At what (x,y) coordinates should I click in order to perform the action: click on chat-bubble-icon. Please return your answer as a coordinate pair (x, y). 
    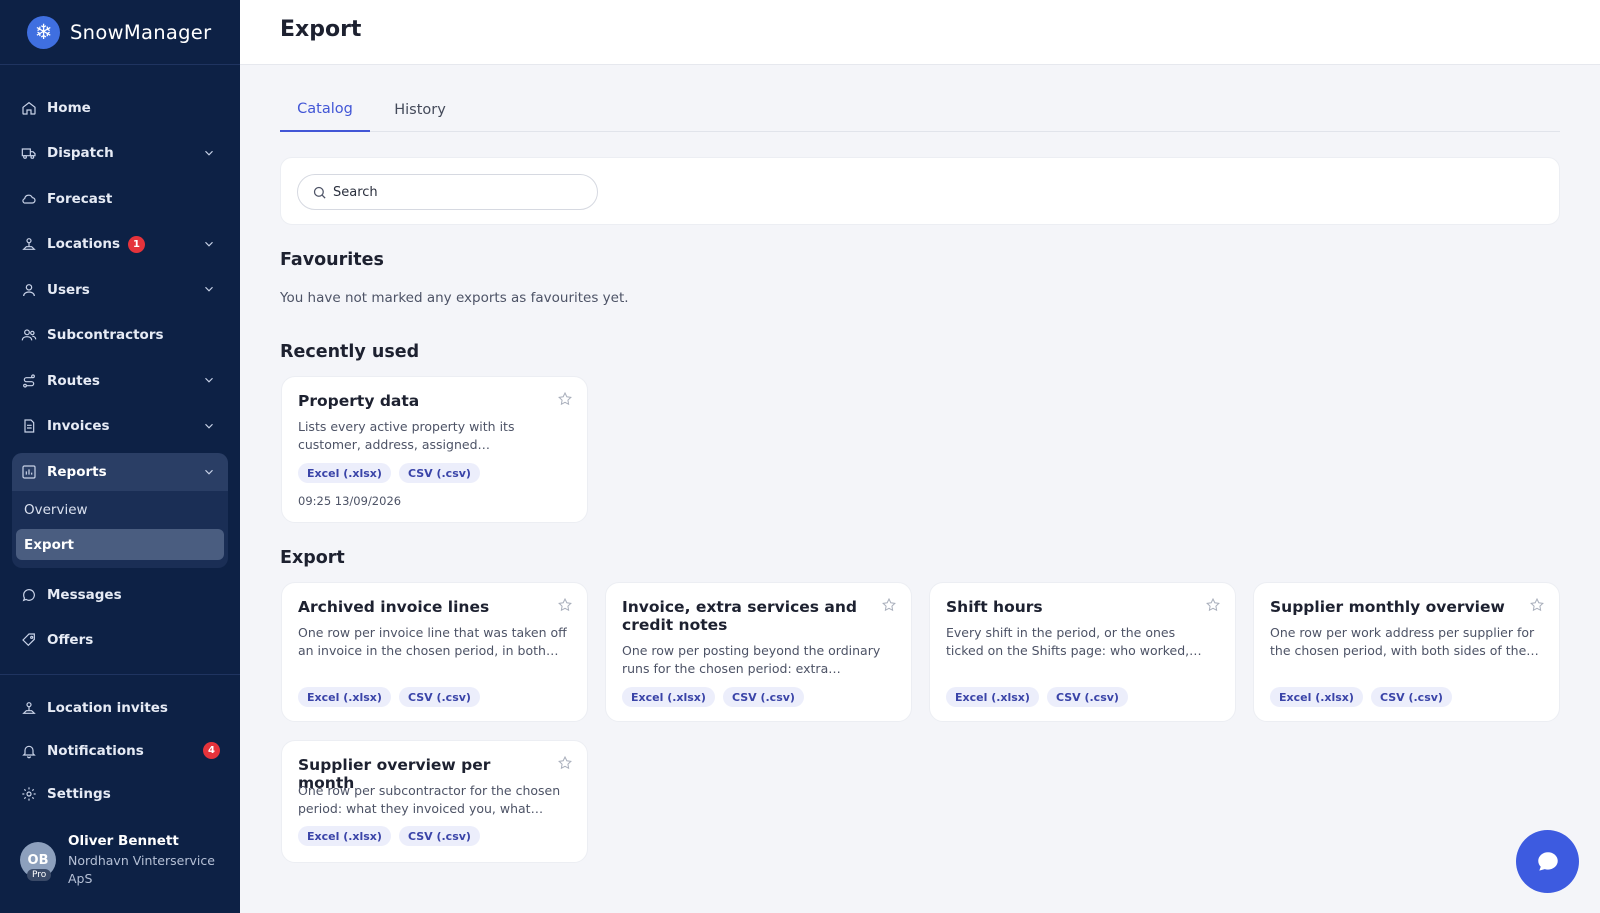
    Looking at the image, I should click on (1547, 861).